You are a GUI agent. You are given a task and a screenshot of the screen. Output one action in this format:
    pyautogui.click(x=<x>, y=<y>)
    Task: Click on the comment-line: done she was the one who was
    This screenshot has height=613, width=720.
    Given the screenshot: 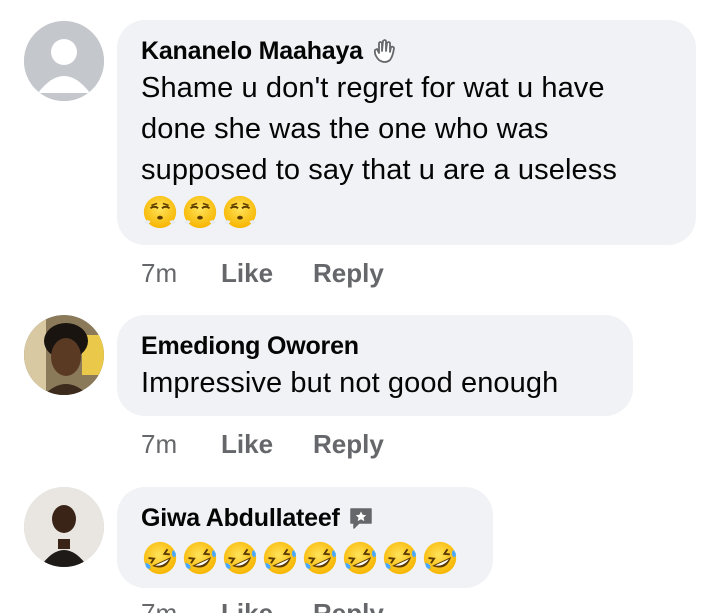 What is the action you would take?
    pyautogui.click(x=345, y=129)
    